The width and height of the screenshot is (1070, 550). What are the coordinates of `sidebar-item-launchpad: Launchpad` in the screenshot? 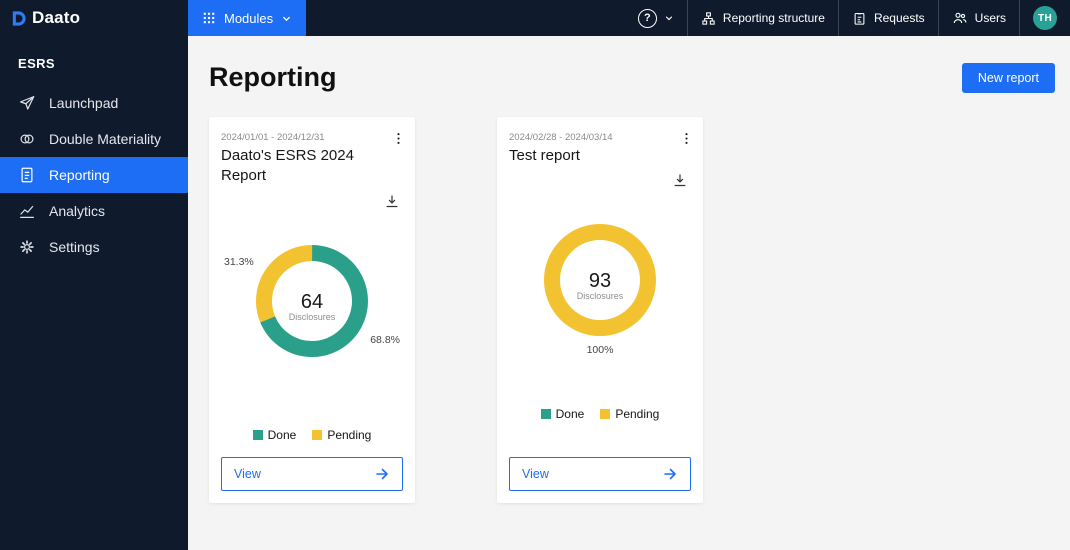 It's located at (94, 103).